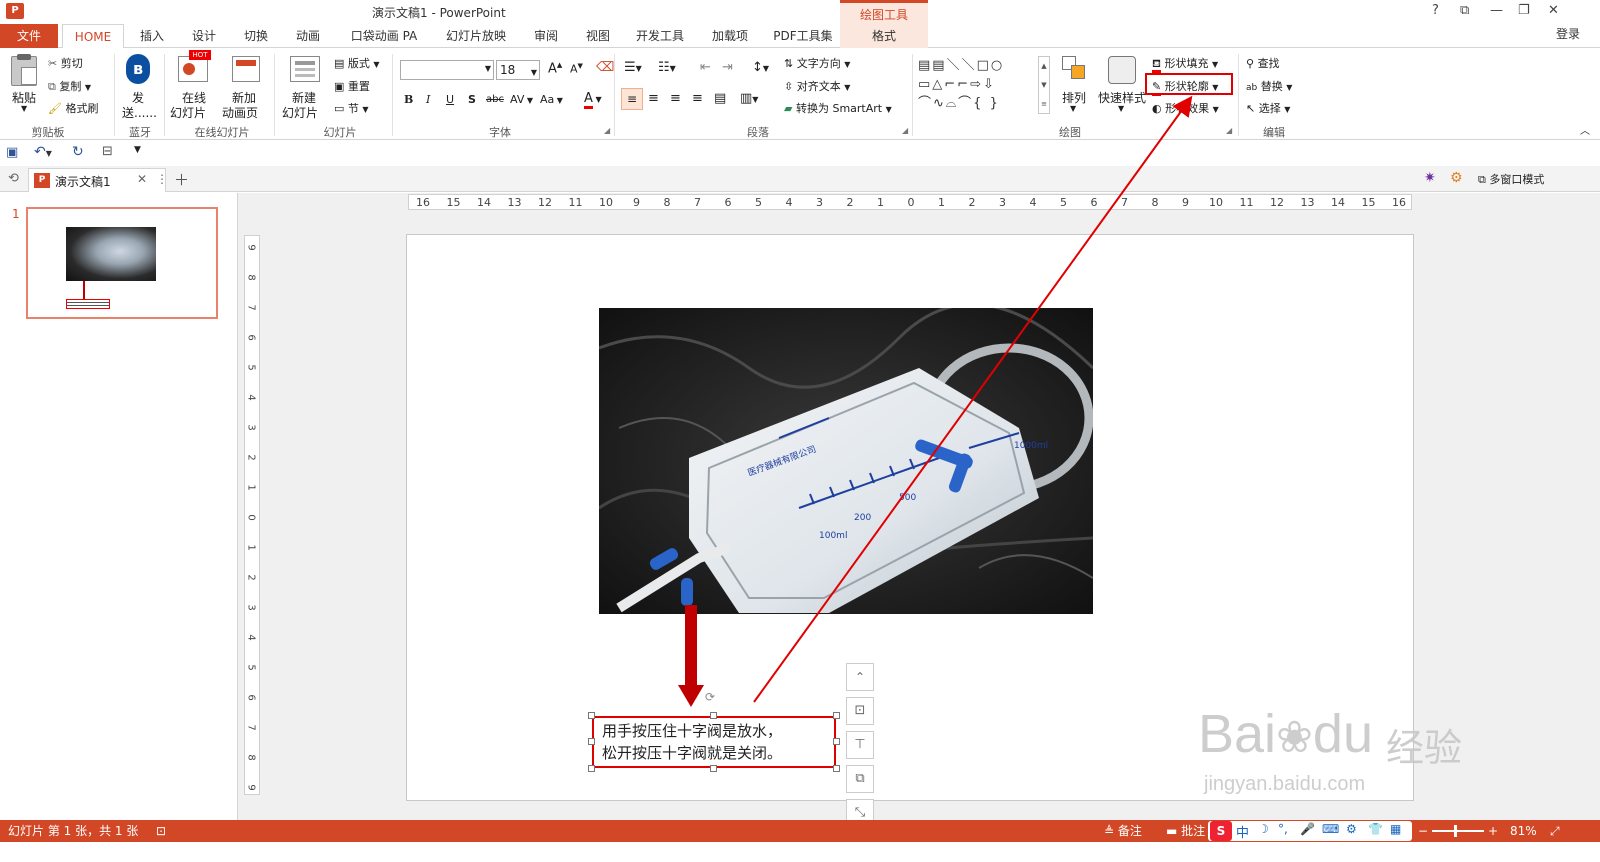 The width and height of the screenshot is (1600, 862). What do you see at coordinates (860, 677) in the screenshot?
I see `collapse-toolbar-icon: ⌃` at bounding box center [860, 677].